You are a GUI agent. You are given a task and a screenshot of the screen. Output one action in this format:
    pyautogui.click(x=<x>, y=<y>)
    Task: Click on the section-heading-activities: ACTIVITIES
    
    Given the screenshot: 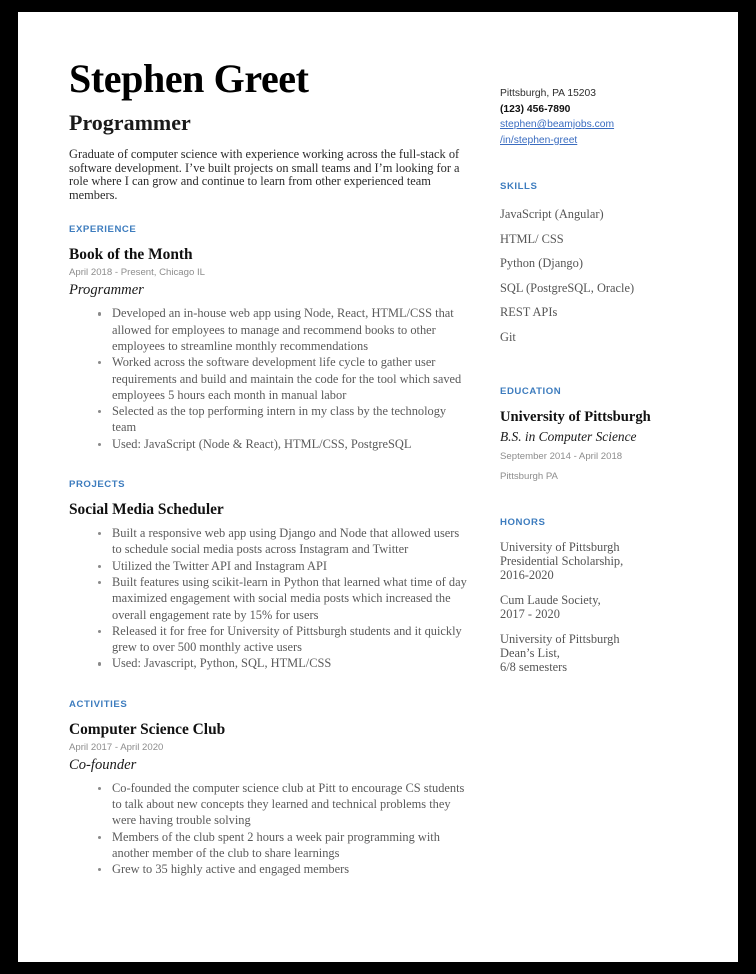 What is the action you would take?
    pyautogui.click(x=98, y=704)
    